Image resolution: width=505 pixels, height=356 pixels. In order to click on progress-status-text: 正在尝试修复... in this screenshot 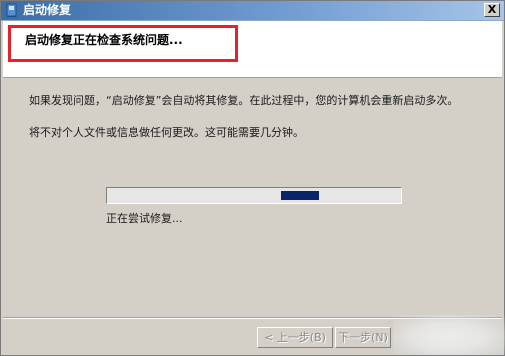, I will do `click(144, 218)`.